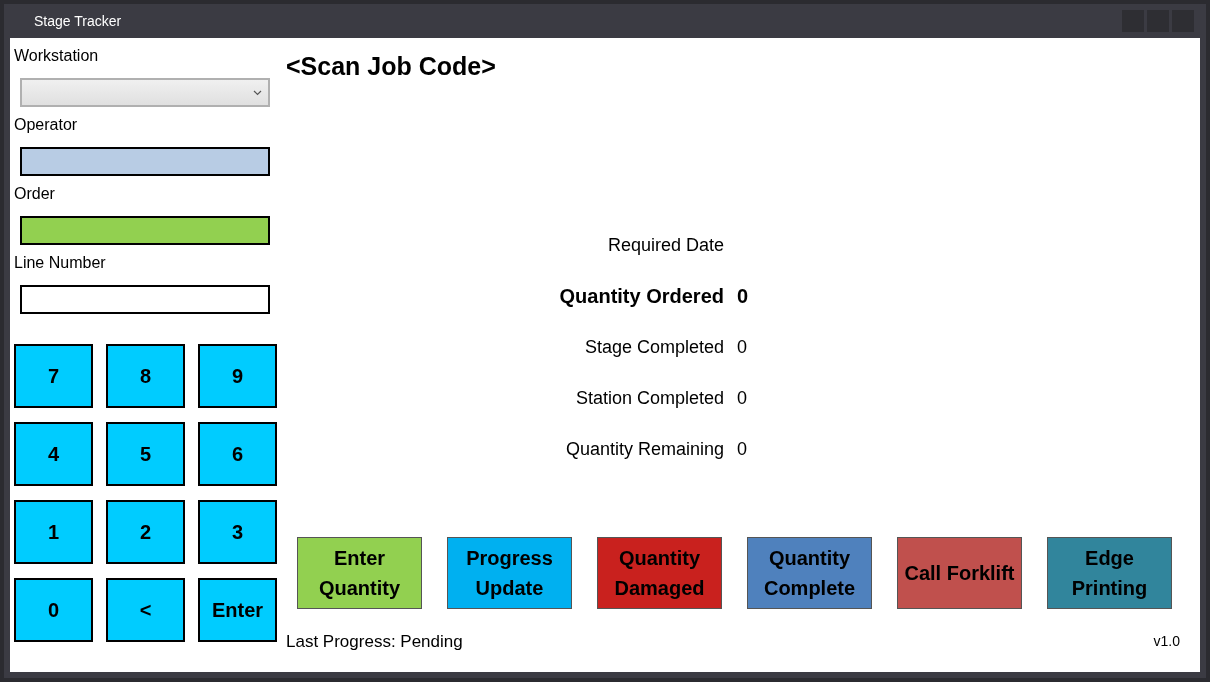  Describe the element at coordinates (237, 454) in the screenshot. I see `keypad-key: 6` at that location.